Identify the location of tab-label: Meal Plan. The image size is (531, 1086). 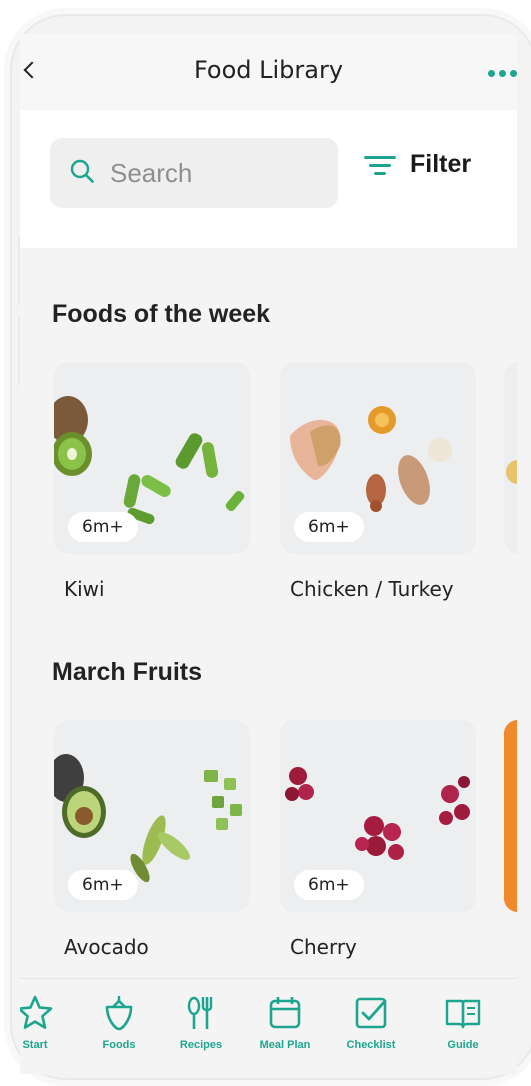
(285, 1045).